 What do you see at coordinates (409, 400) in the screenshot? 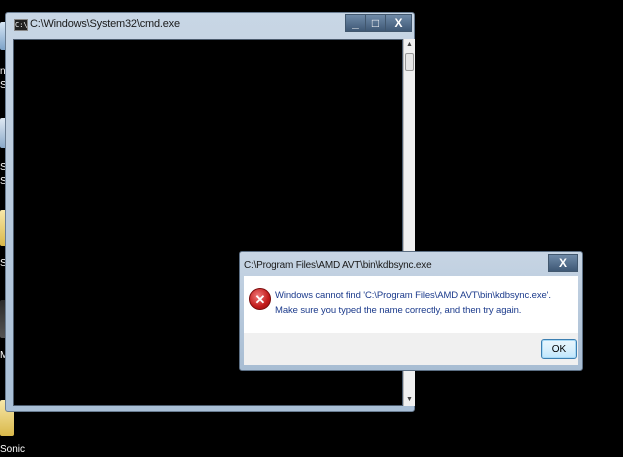
I see `scroll-down-arrow-icon: ▼` at bounding box center [409, 400].